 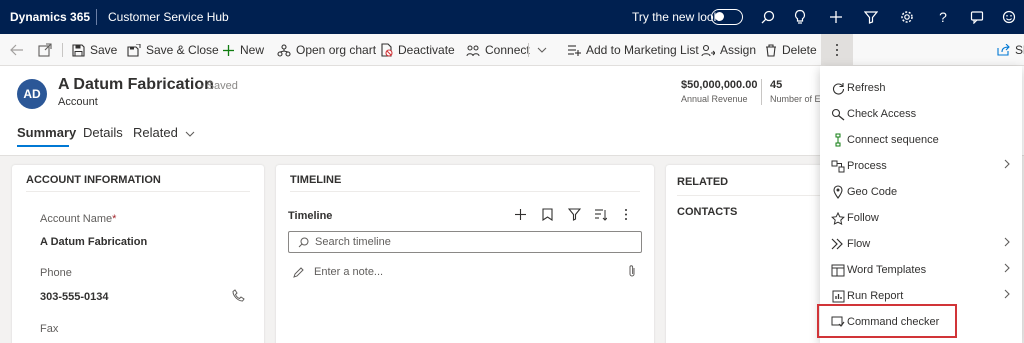 What do you see at coordinates (465, 242) in the screenshot?
I see `timeline-search-input: Search timeline` at bounding box center [465, 242].